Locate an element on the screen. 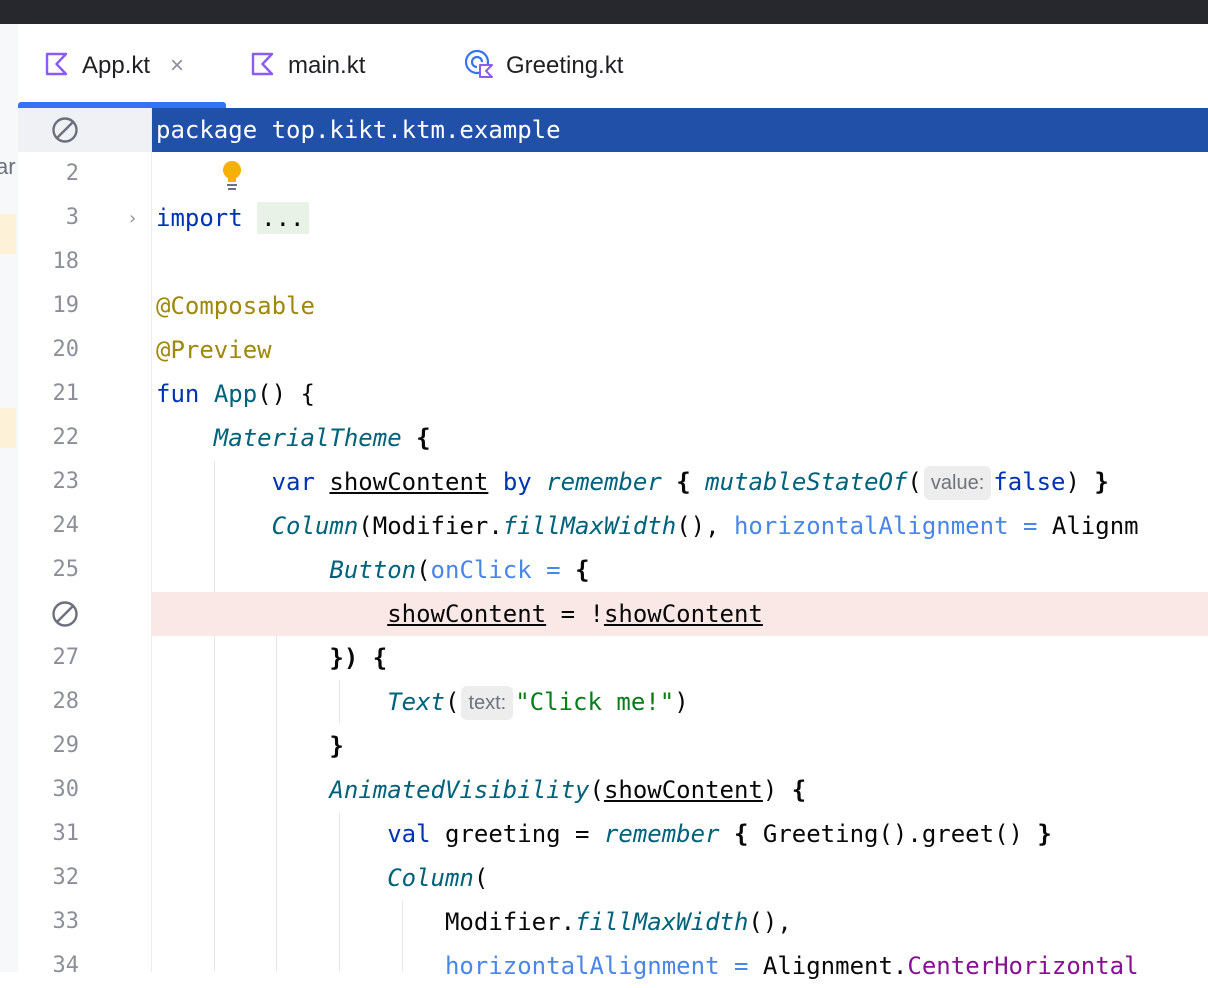 This screenshot has height=988, width=1208. token: = ! is located at coordinates (575, 614).